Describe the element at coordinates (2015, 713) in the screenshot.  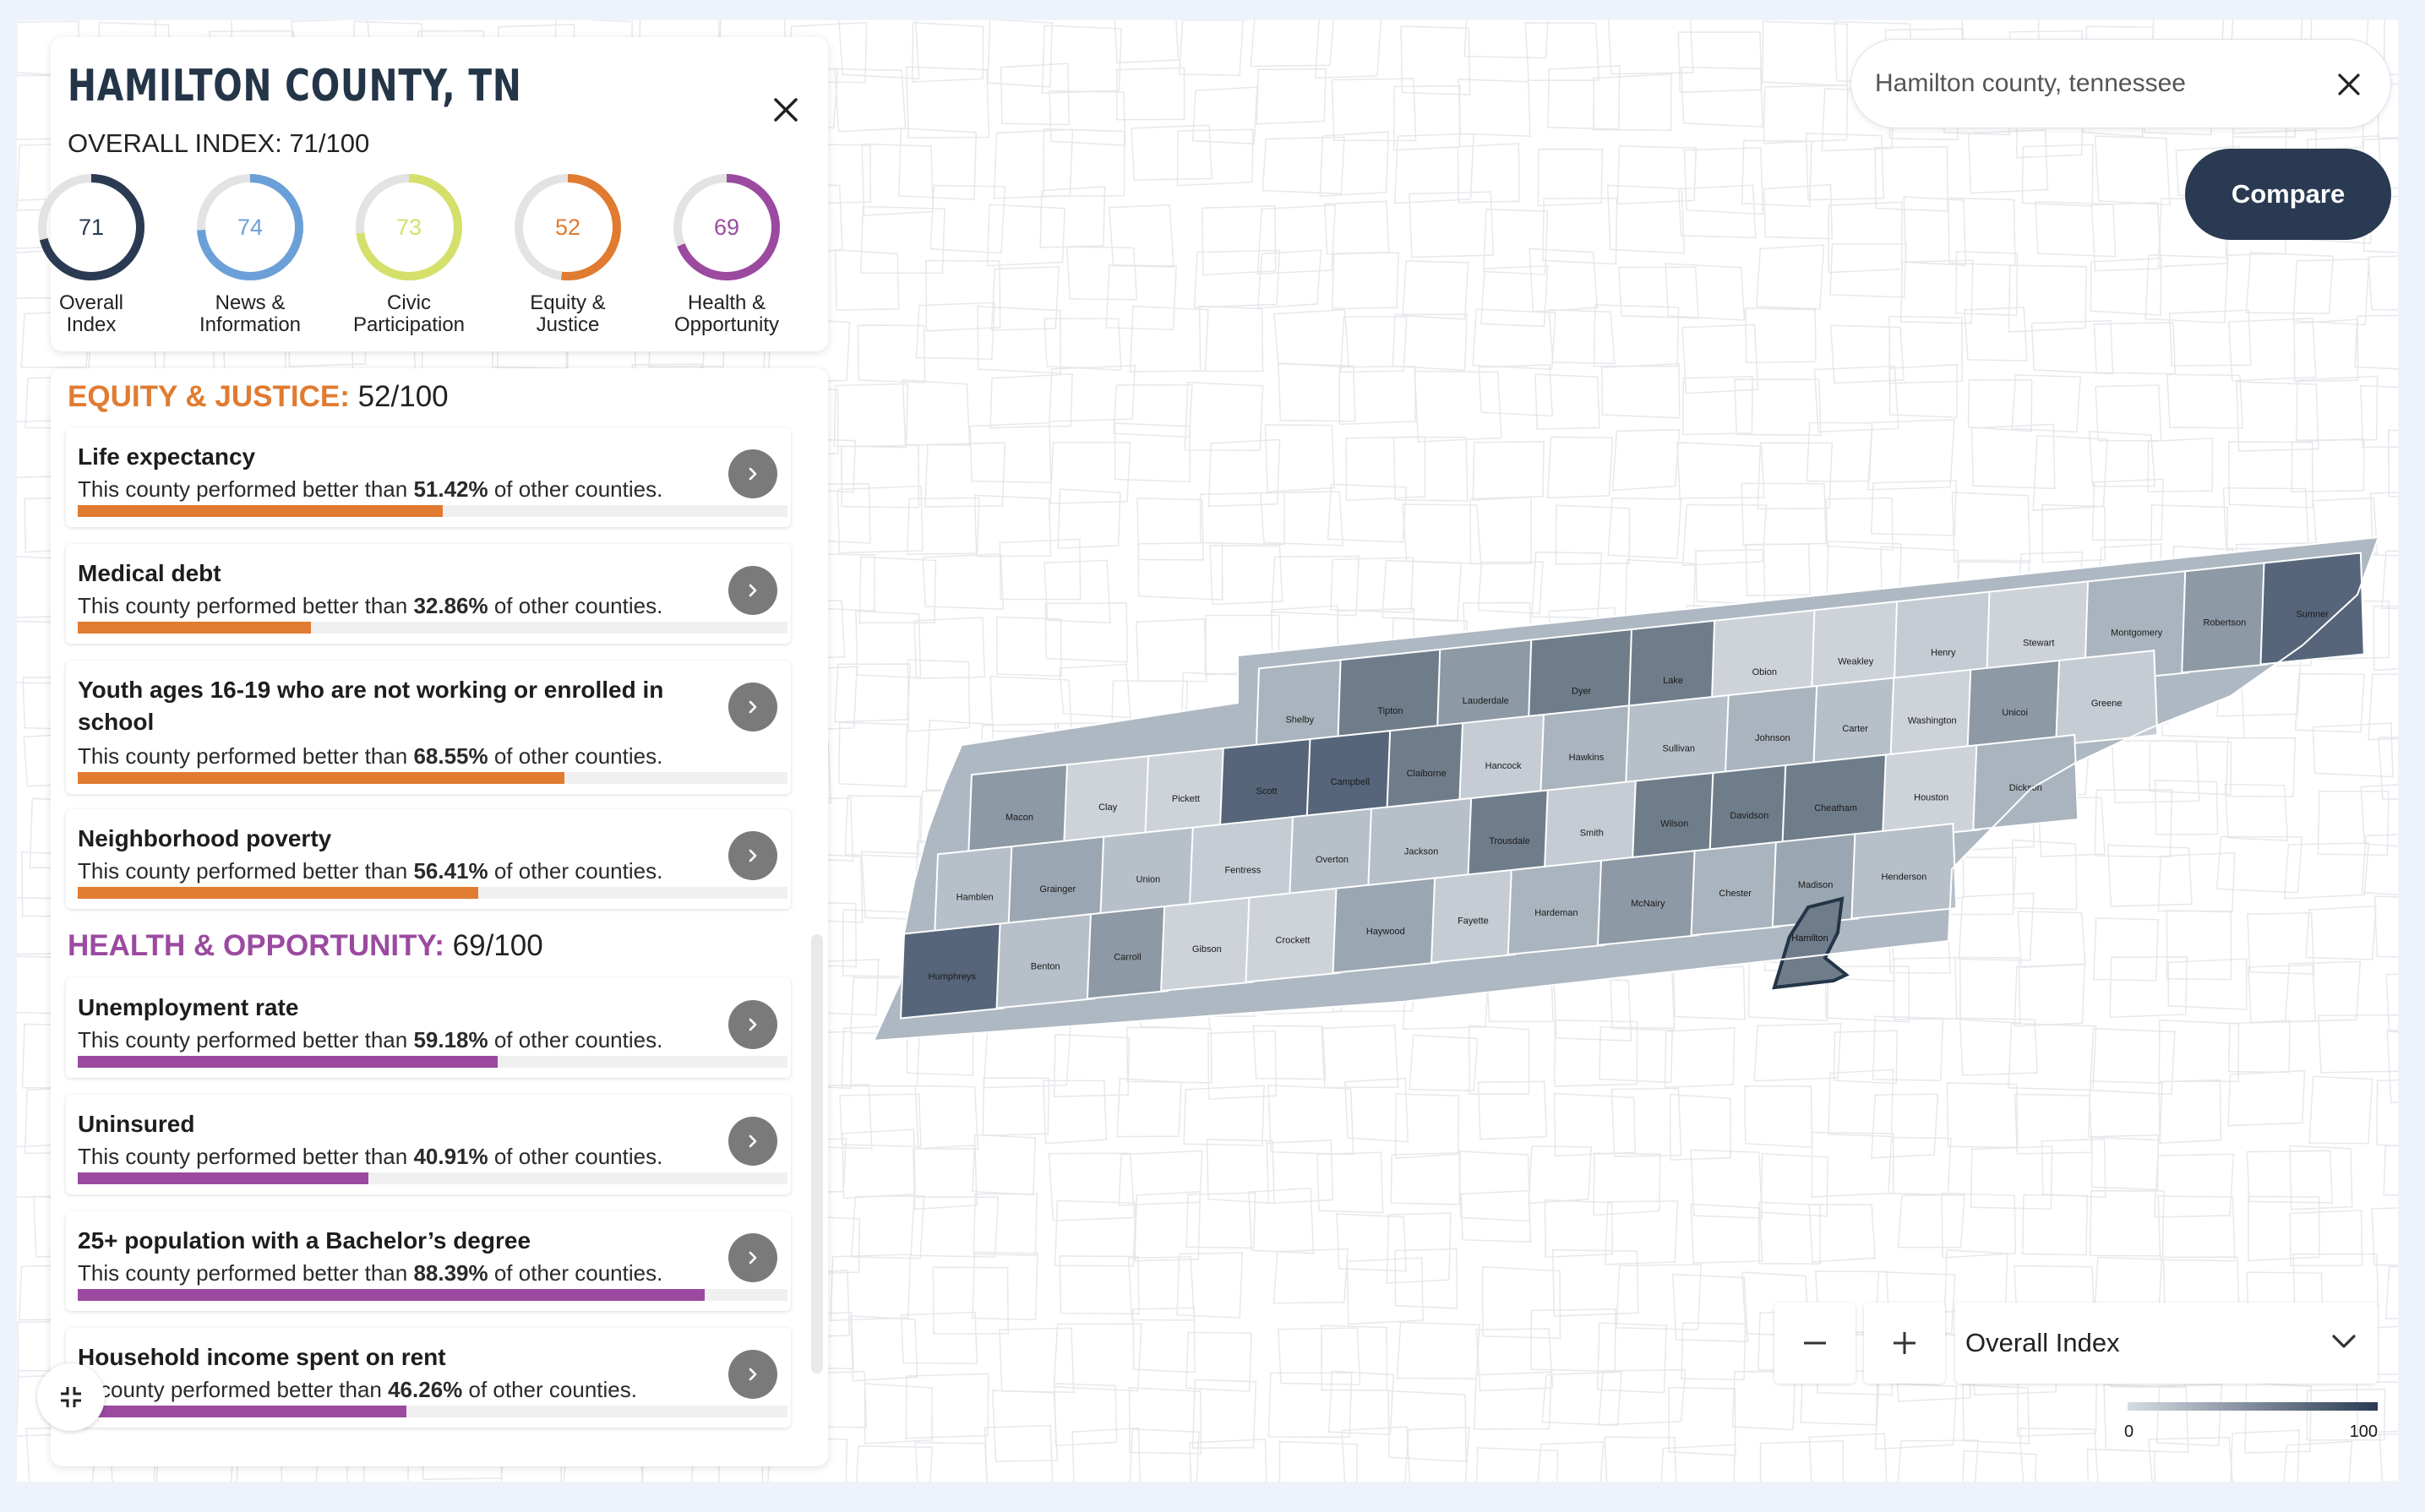
I see `county-label: Unicoi` at that location.